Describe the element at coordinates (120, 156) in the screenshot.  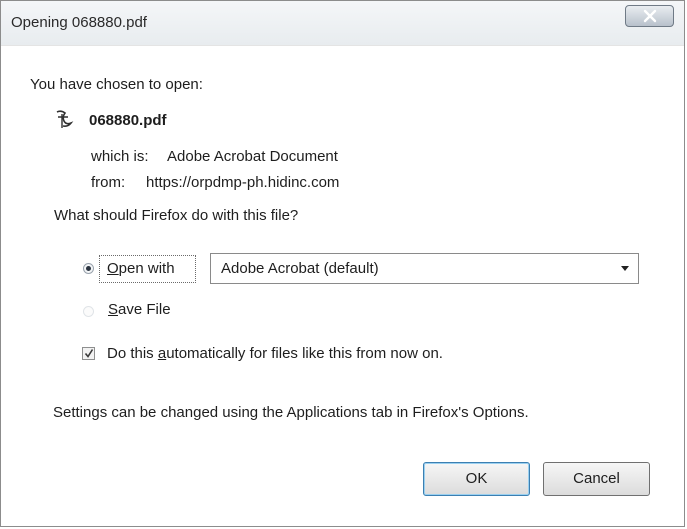
I see `file-type-label: which is:` at that location.